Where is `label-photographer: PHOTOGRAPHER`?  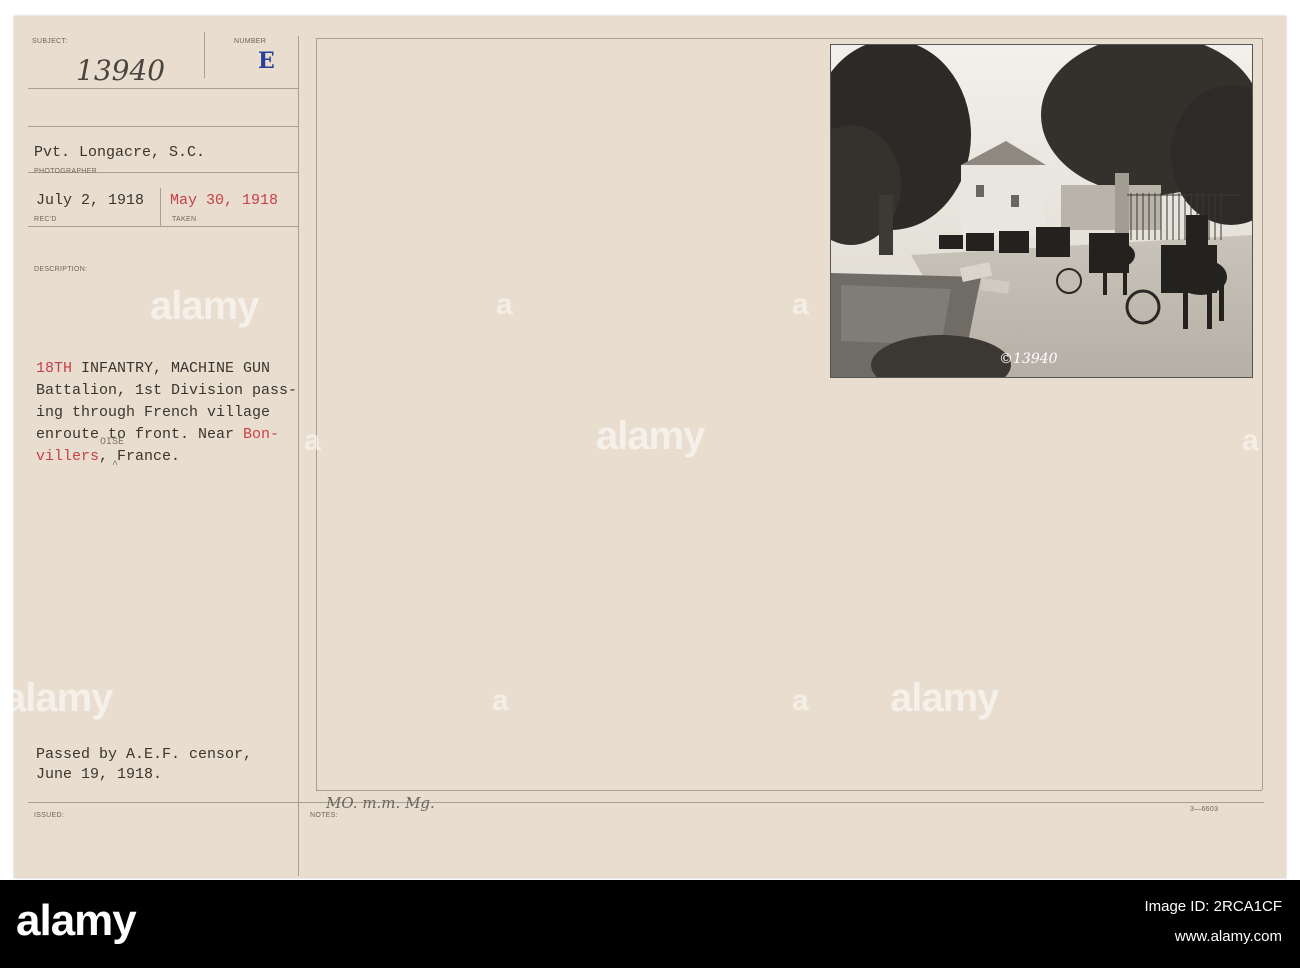 label-photographer: PHOTOGRAPHER is located at coordinates (65, 171).